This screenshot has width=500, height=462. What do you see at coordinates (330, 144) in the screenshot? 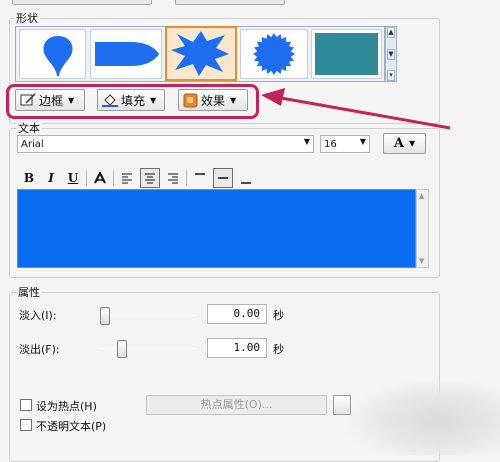
I see `font-size-value: 16` at bounding box center [330, 144].